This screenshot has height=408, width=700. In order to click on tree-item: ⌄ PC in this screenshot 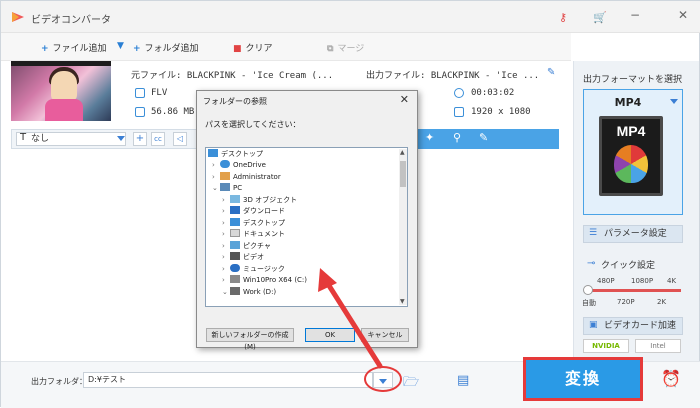, I will do `click(227, 188)`.